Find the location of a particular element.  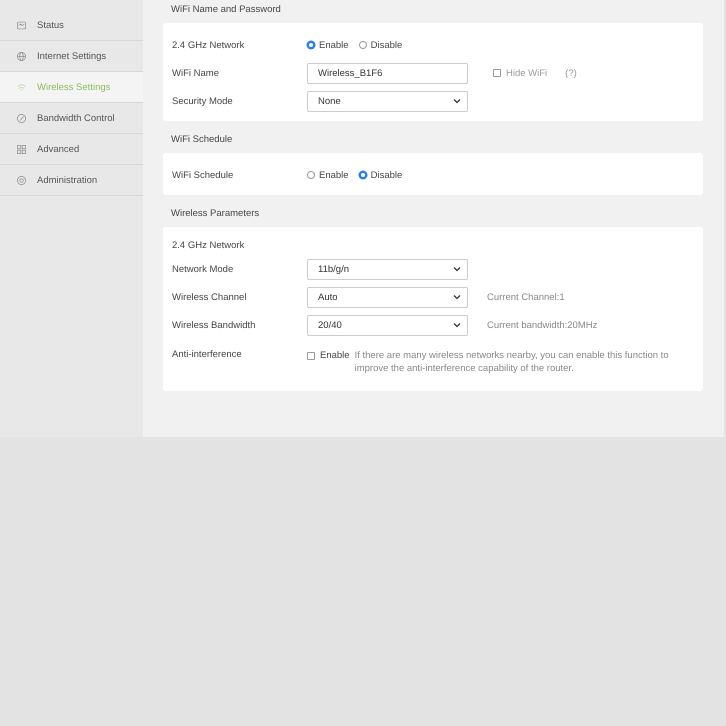

description: If there are many wireless networks nearby, you can enable this function to improve the anti-interference capability of the router. is located at coordinates (512, 362).